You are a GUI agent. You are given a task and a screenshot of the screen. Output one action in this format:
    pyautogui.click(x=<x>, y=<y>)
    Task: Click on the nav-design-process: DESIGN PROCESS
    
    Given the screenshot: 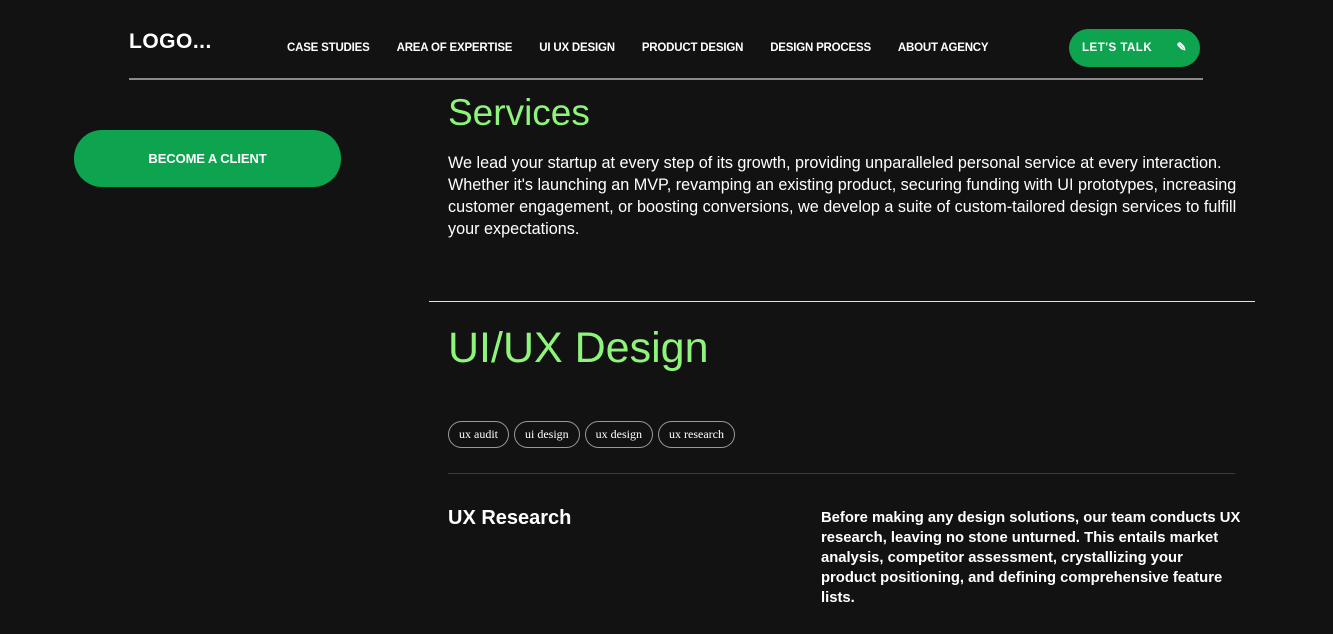 What is the action you would take?
    pyautogui.click(x=820, y=48)
    